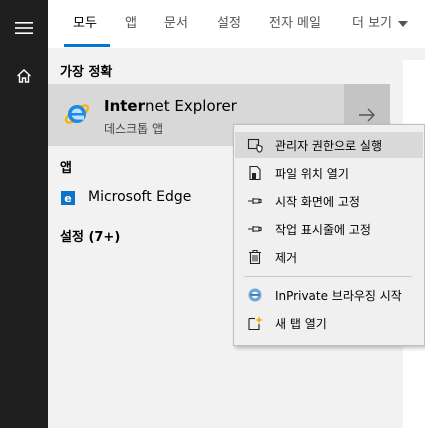 Image resolution: width=425 pixels, height=428 pixels. Describe the element at coordinates (372, 23) in the screenshot. I see `tab-more-label: 더 보기` at that location.